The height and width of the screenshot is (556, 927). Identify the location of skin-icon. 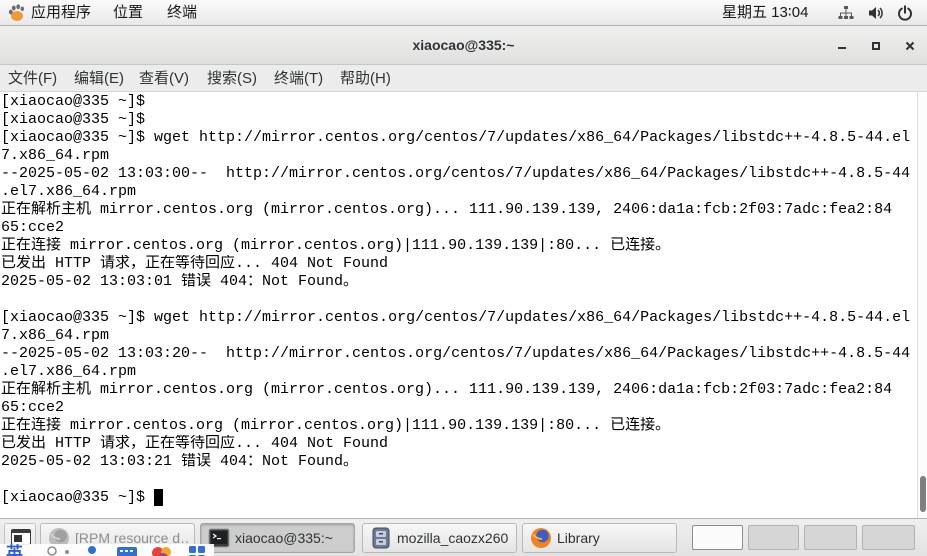
(163, 550).